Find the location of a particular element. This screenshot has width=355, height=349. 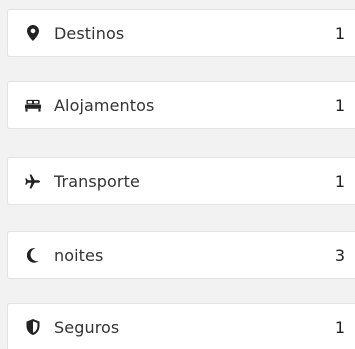

moon-icon is located at coordinates (33, 255).